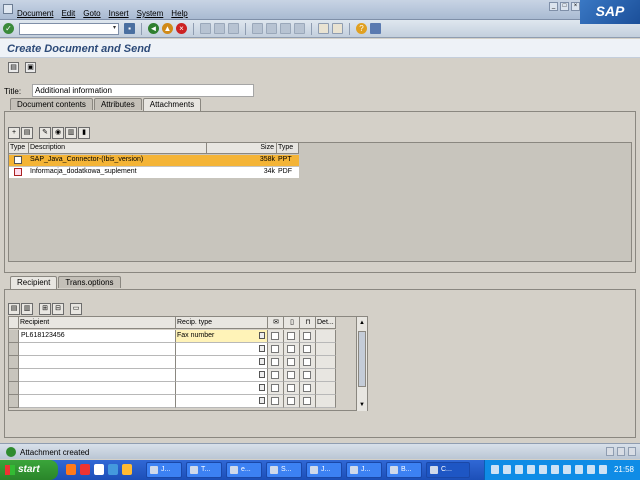 Image resolution: width=640 pixels, height=480 pixels. What do you see at coordinates (610, 451) in the screenshot?
I see `status-left-arrow-icon` at bounding box center [610, 451].